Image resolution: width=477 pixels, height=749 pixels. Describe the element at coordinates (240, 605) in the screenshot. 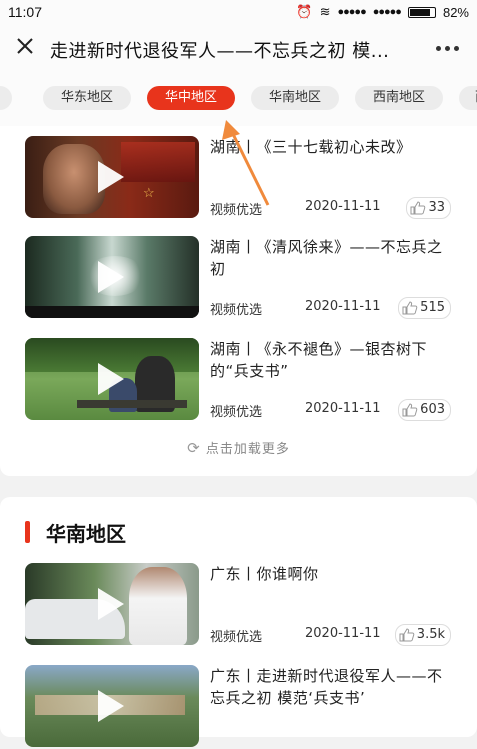

I see `video-item: 广东丨你谁啊你 视频优选 2020-11-11 3.5k` at that location.